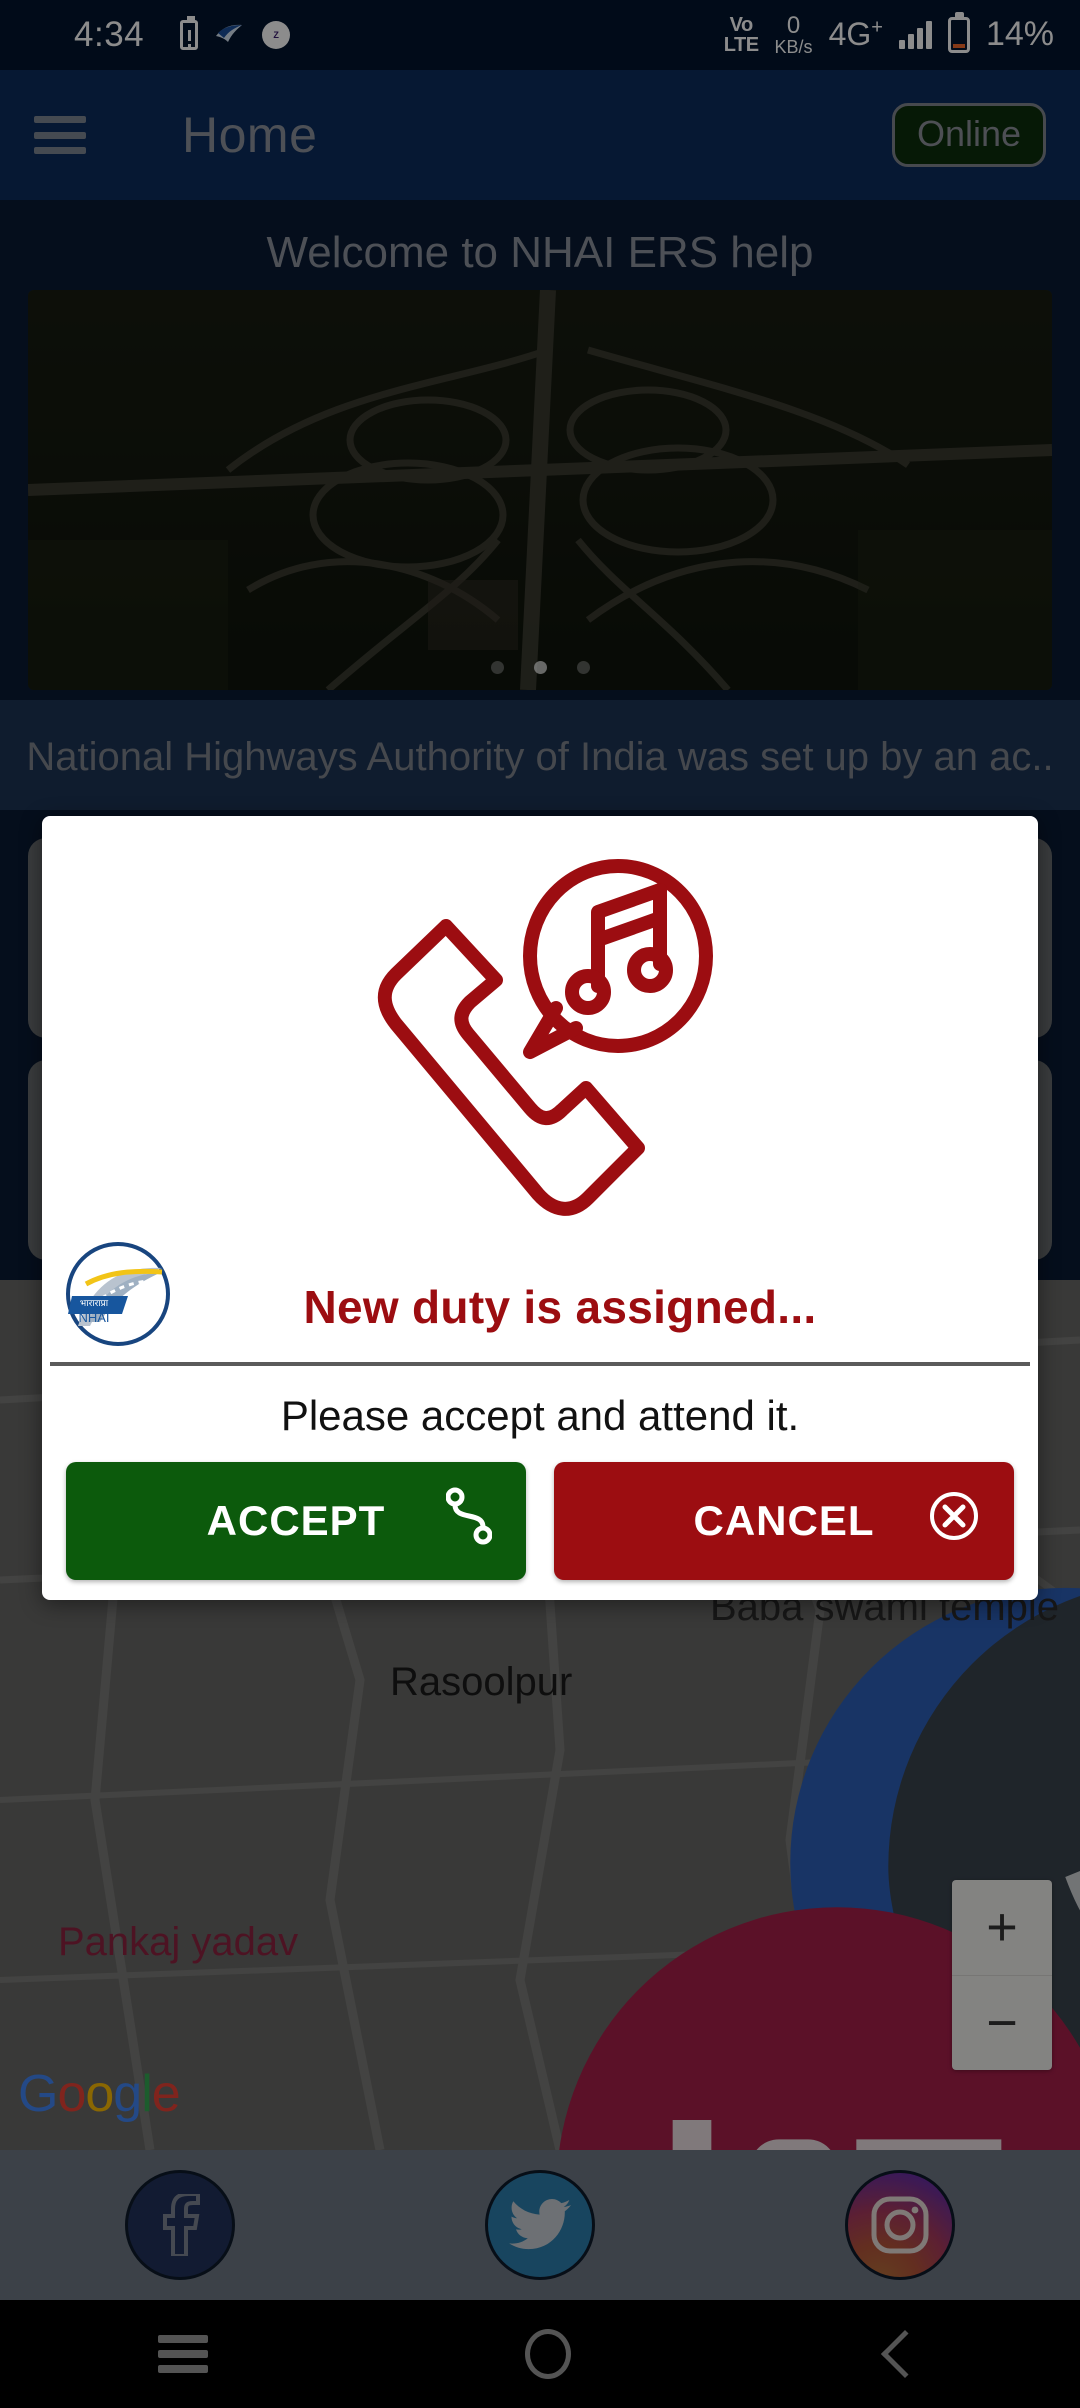  I want to click on cancel-button-label: CANCEL, so click(784, 1520).